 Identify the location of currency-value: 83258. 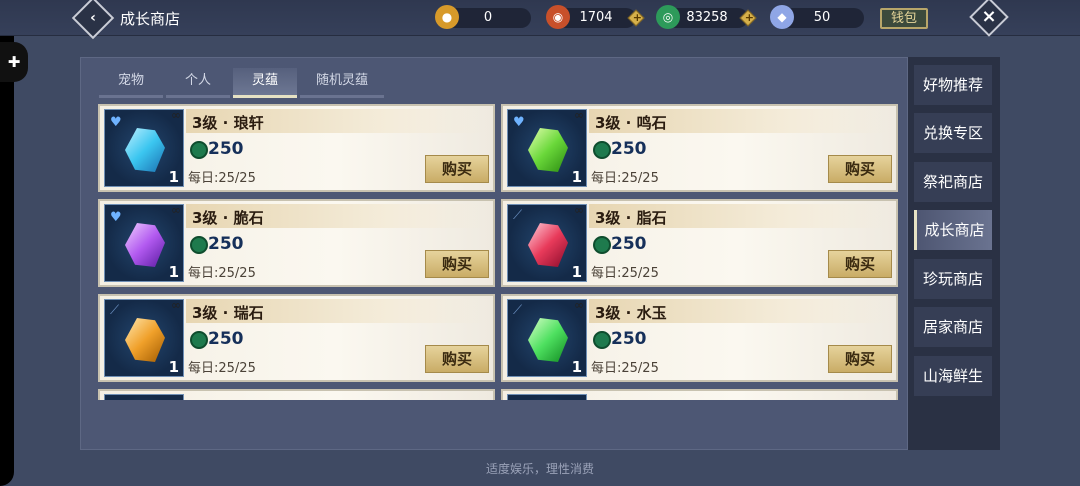
(707, 17).